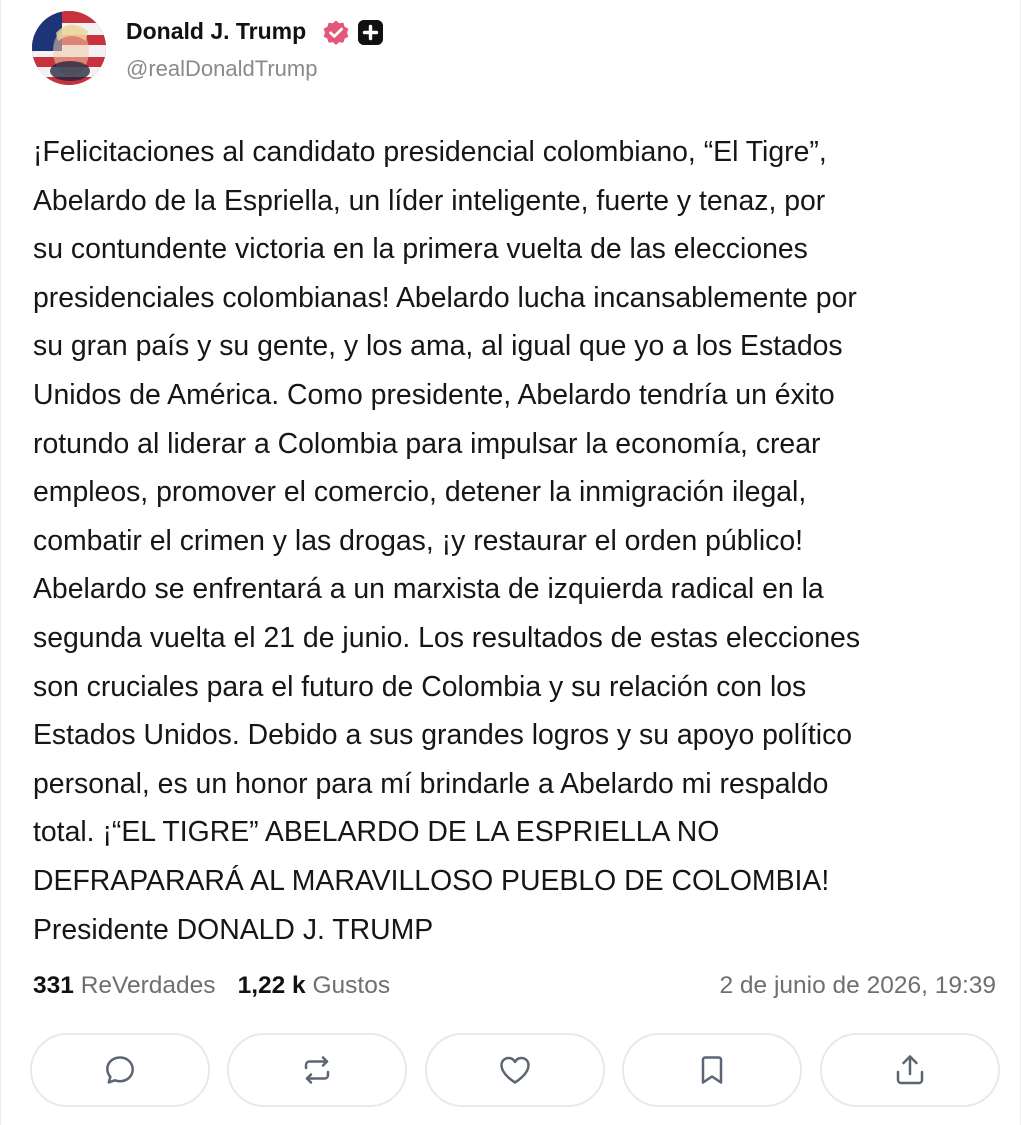  What do you see at coordinates (53, 985) in the screenshot?
I see `reposts-count: 331` at bounding box center [53, 985].